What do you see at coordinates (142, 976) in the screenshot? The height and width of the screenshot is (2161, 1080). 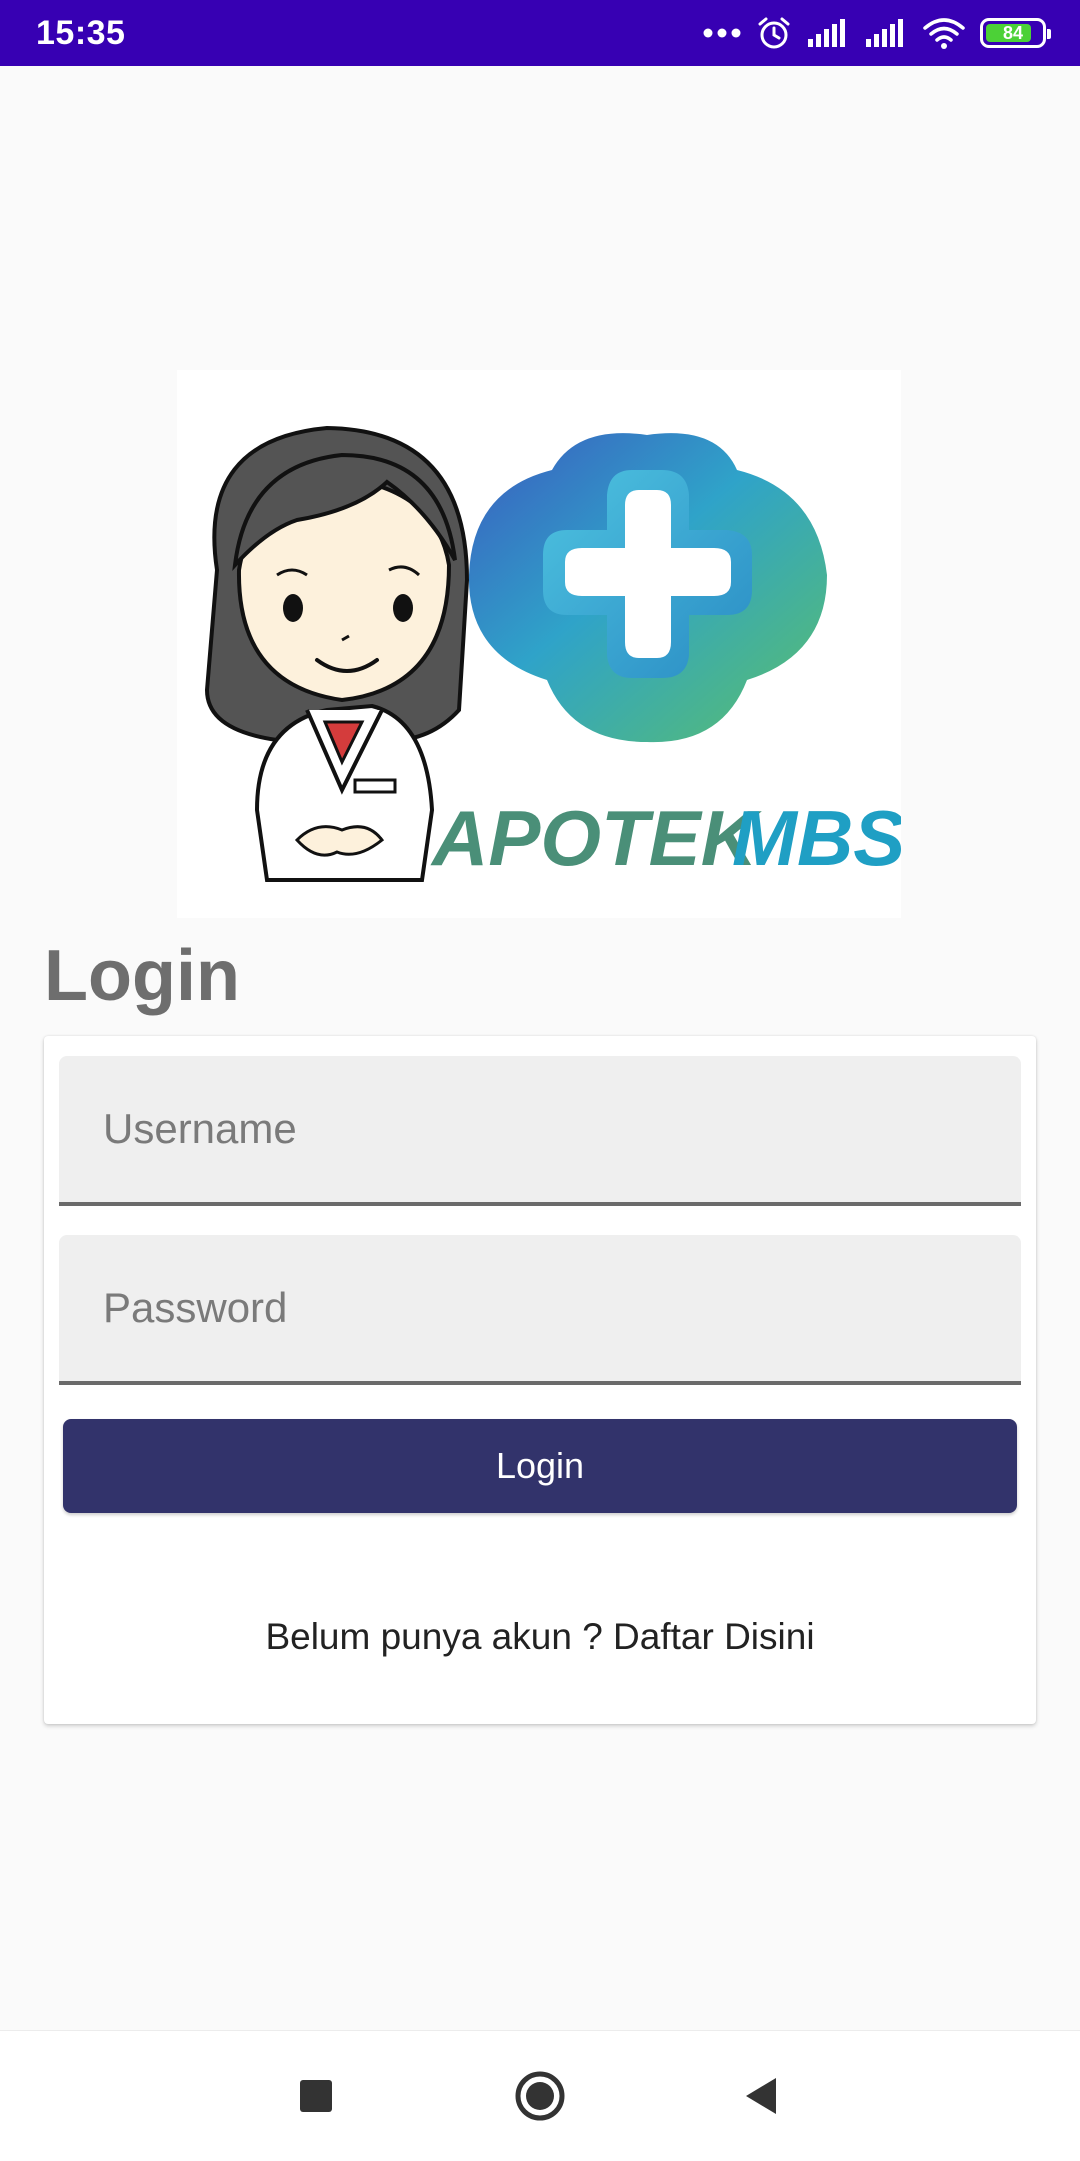 I see `page-title: Login` at bounding box center [142, 976].